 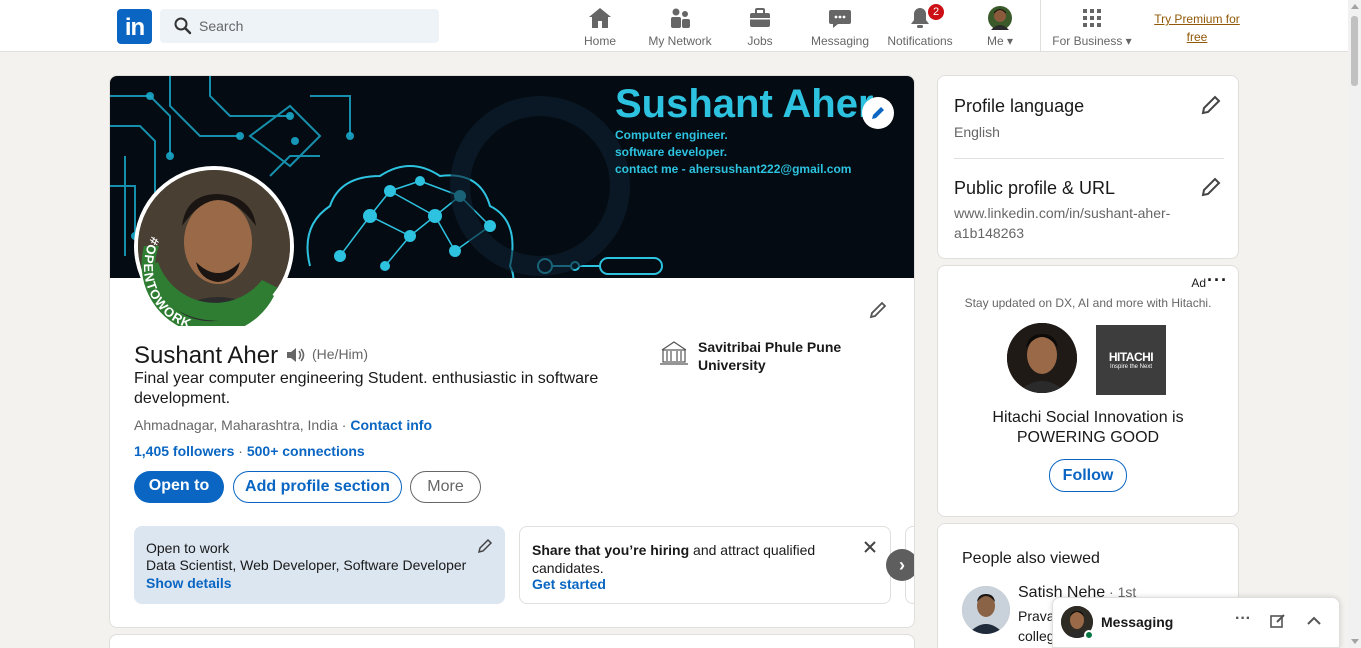 What do you see at coordinates (599, 41) in the screenshot?
I see `nav-home-label: Home` at bounding box center [599, 41].